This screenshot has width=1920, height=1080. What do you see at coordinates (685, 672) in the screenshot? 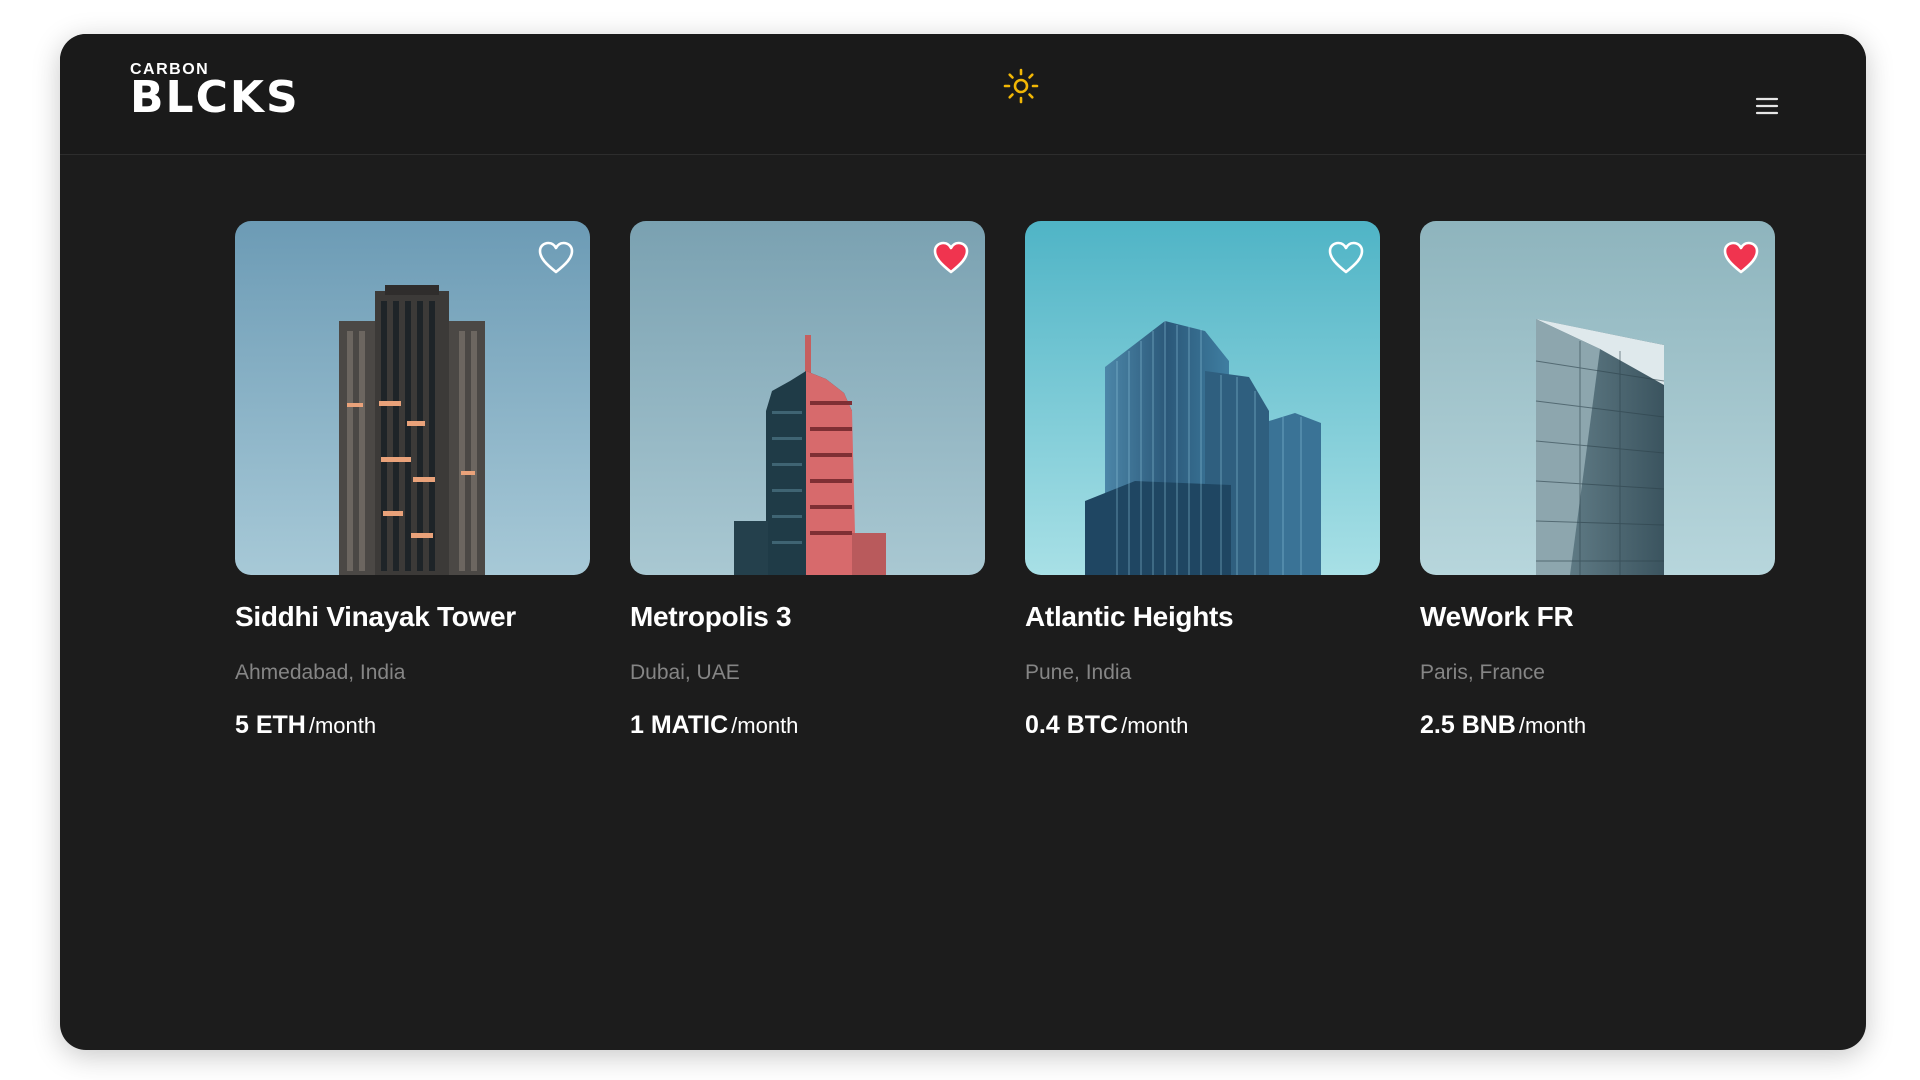
I see `property-location: Dubai, UAE` at bounding box center [685, 672].